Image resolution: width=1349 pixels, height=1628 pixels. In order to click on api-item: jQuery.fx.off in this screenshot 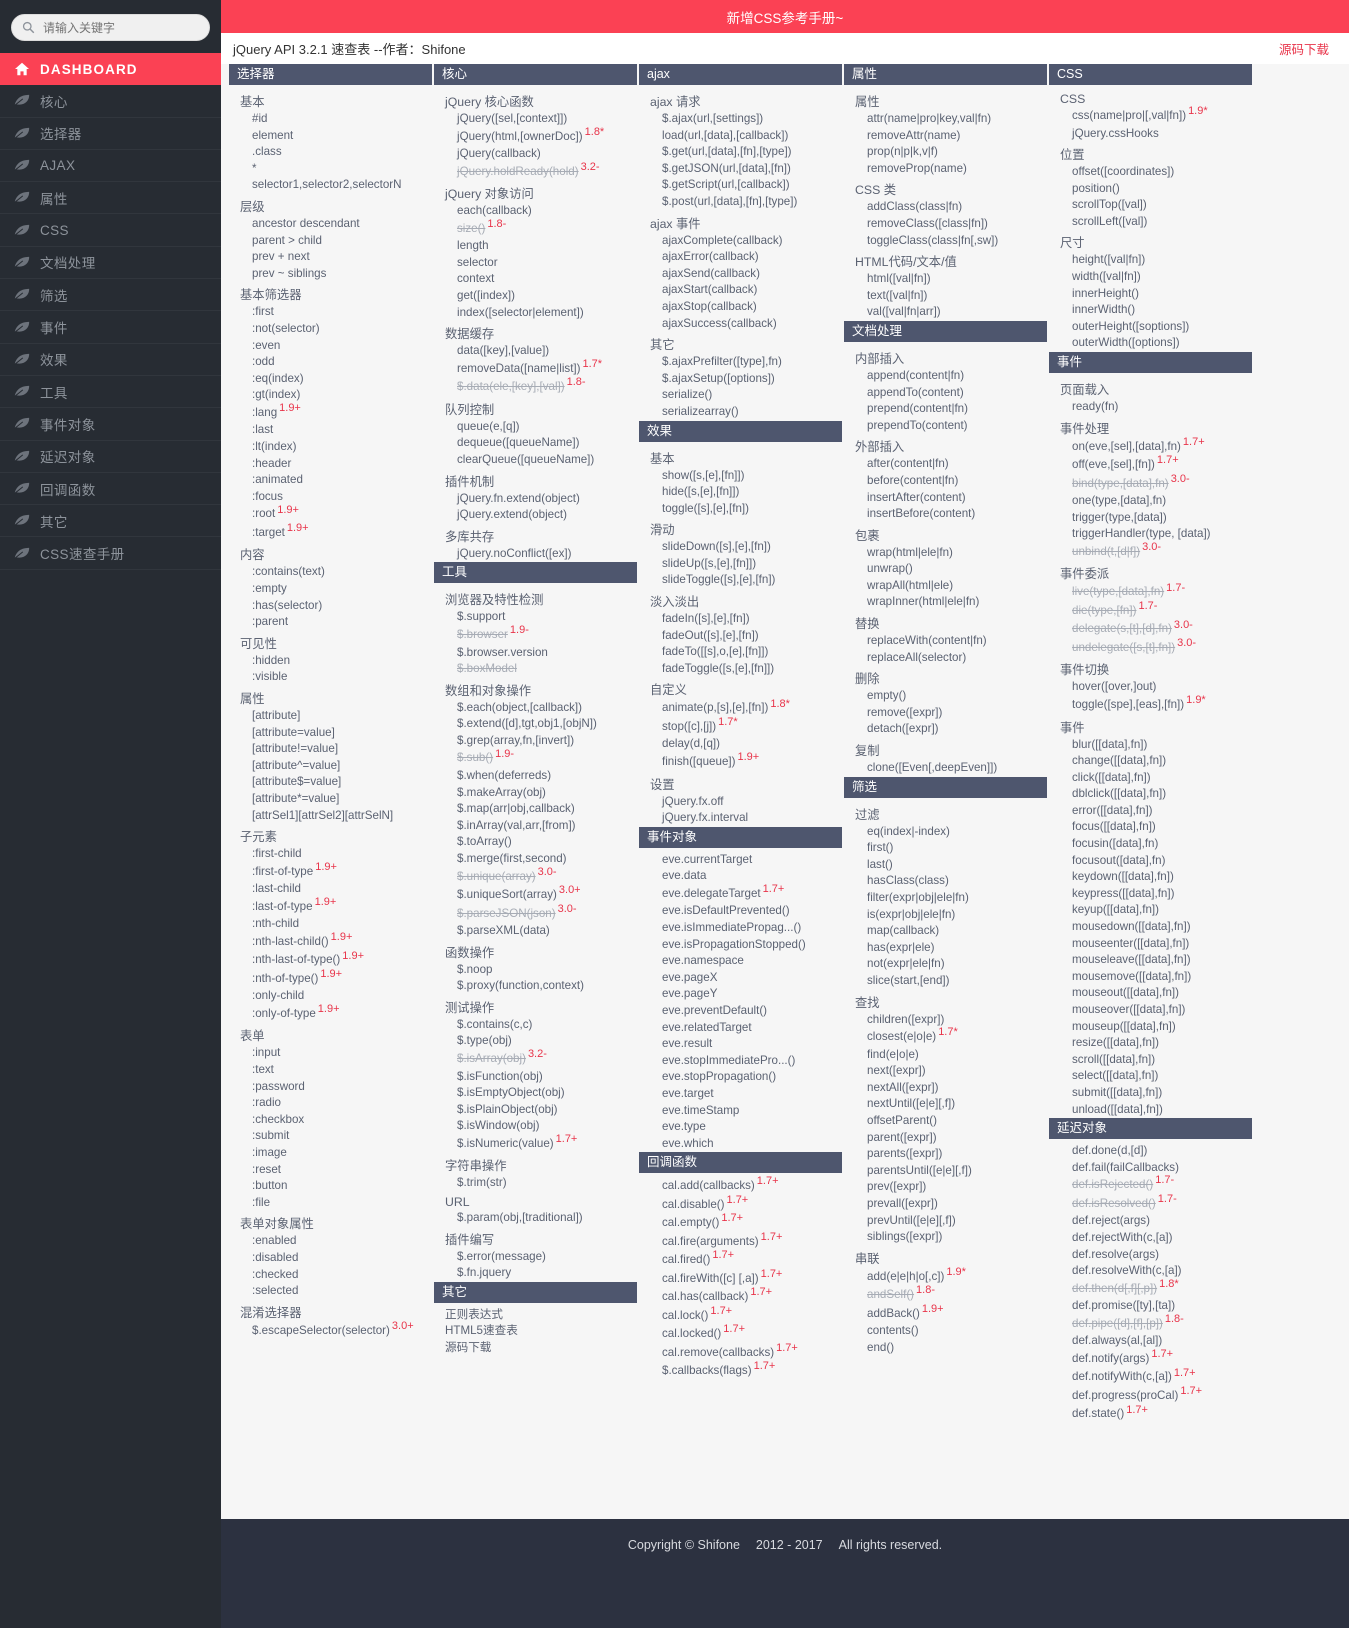, I will do `click(740, 802)`.